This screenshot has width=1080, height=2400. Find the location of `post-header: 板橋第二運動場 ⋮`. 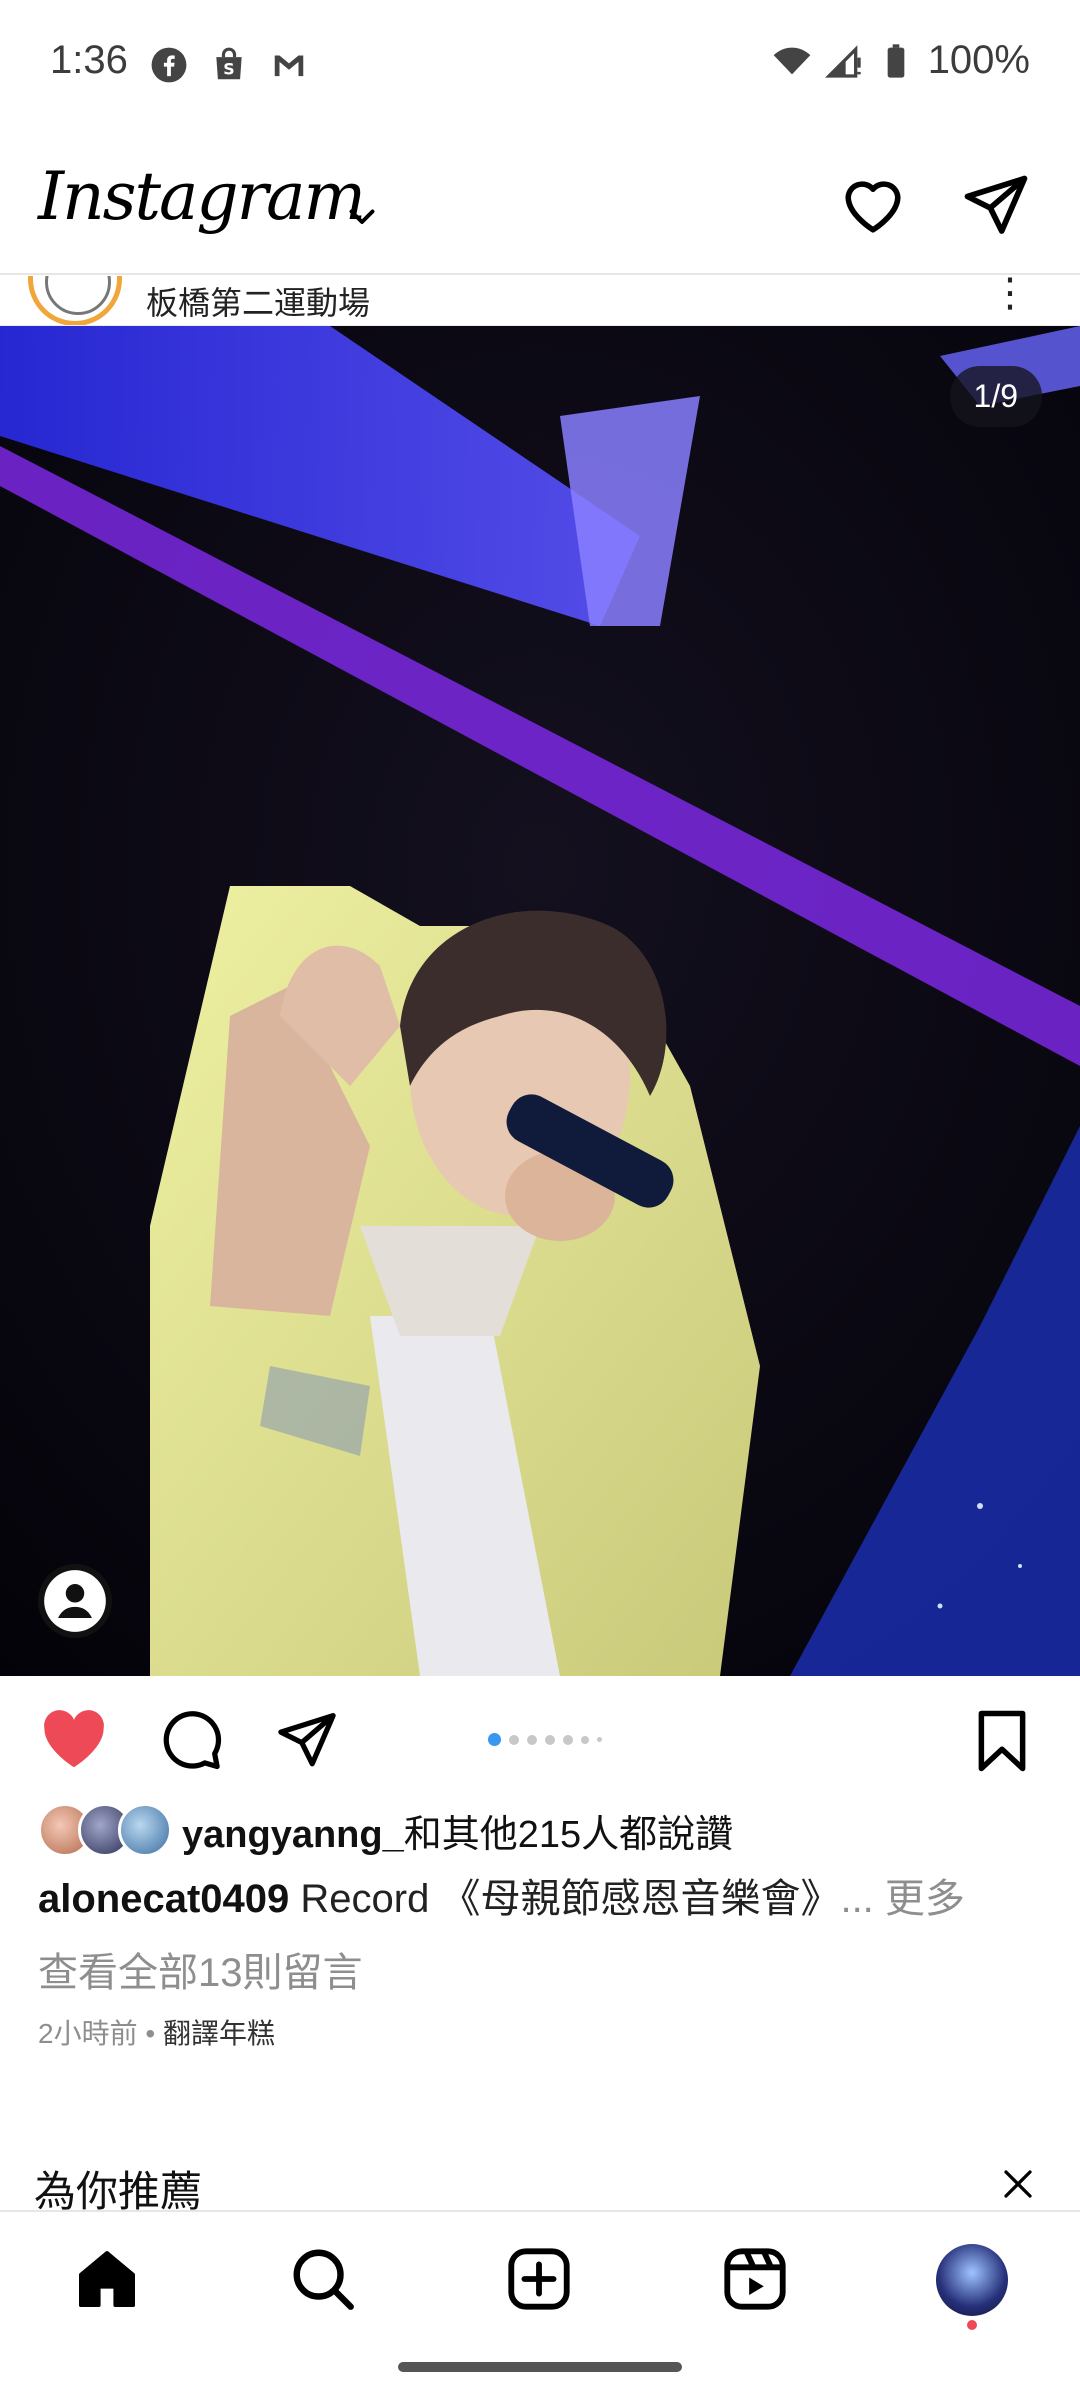

post-header: 板橋第二運動場 ⋮ is located at coordinates (540, 301).